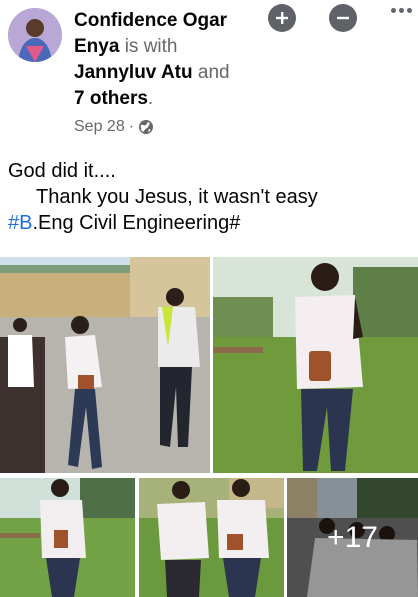  I want to click on more-horizontal-icon, so click(401, 10).